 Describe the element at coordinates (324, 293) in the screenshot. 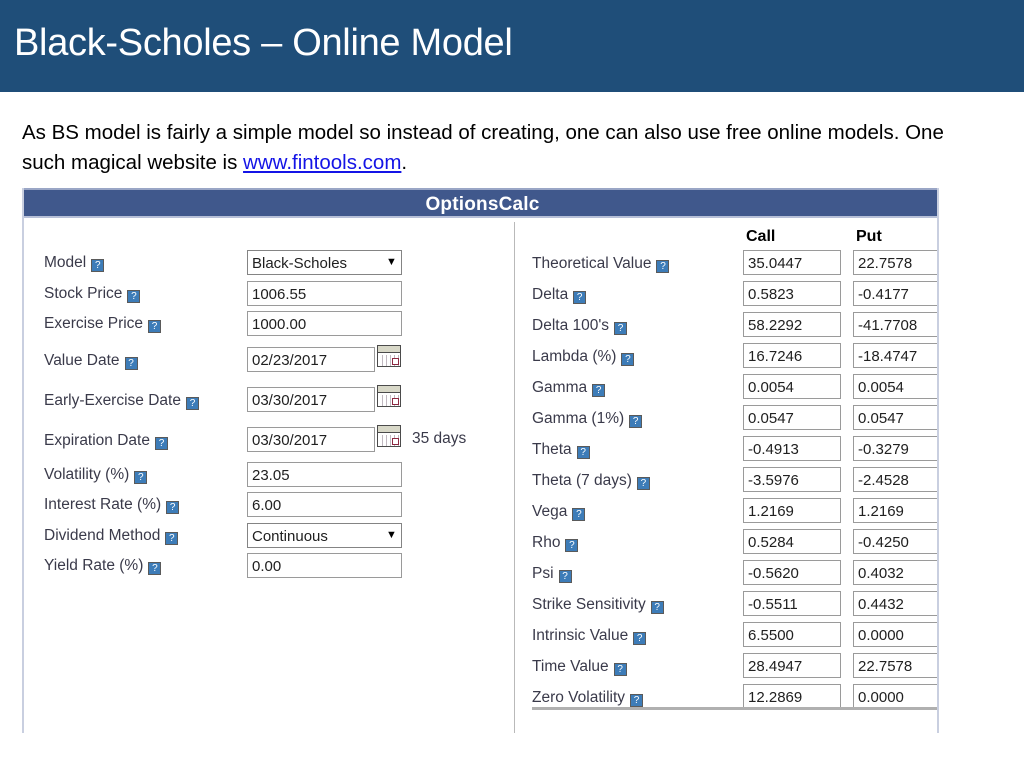

I see `stock-price-input: 1006.55` at that location.